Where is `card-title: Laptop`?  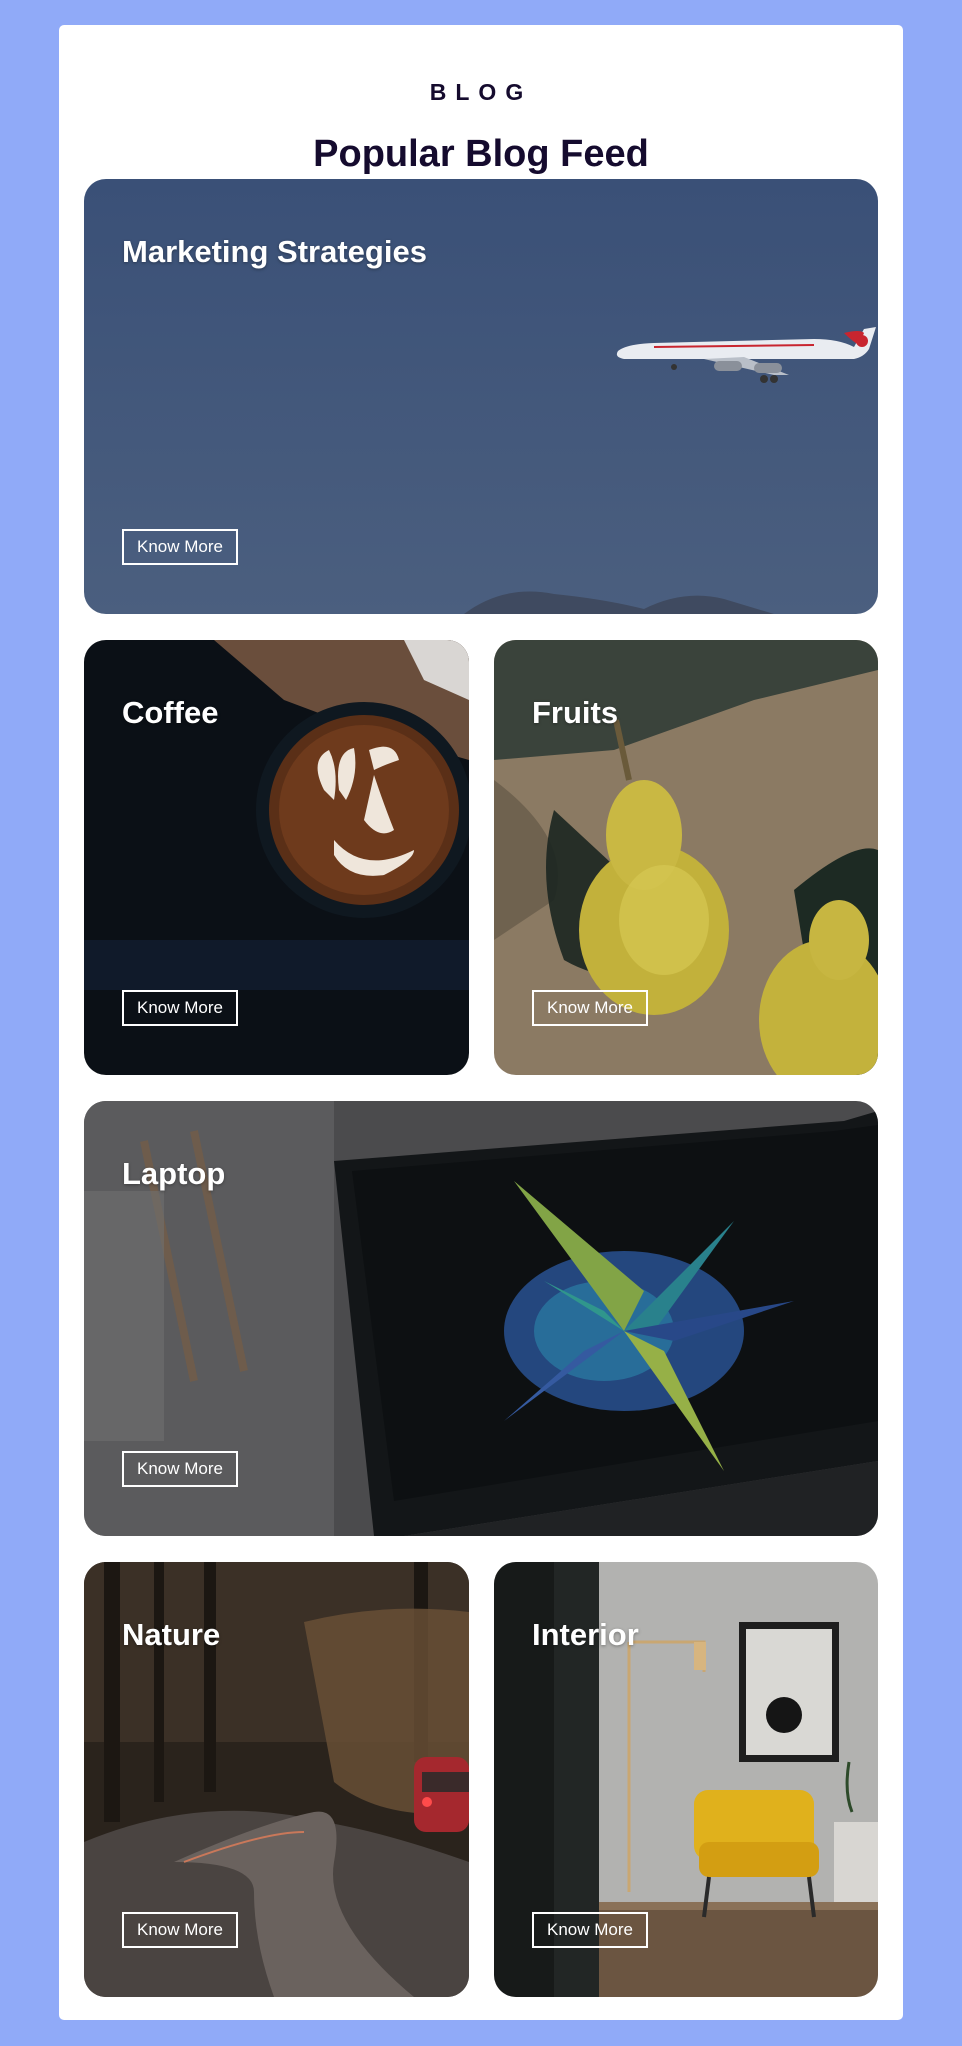
card-title: Laptop is located at coordinates (174, 1173).